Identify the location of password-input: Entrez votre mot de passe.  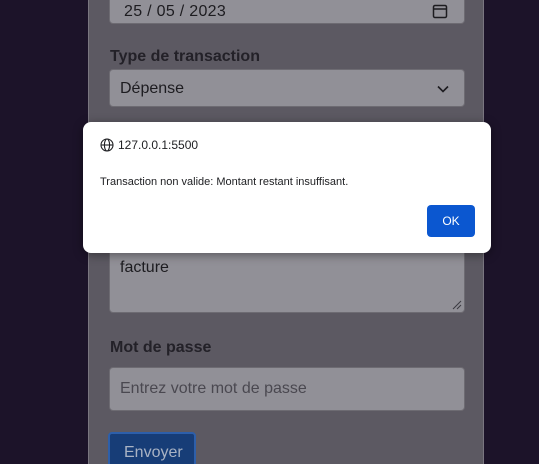
(287, 389).